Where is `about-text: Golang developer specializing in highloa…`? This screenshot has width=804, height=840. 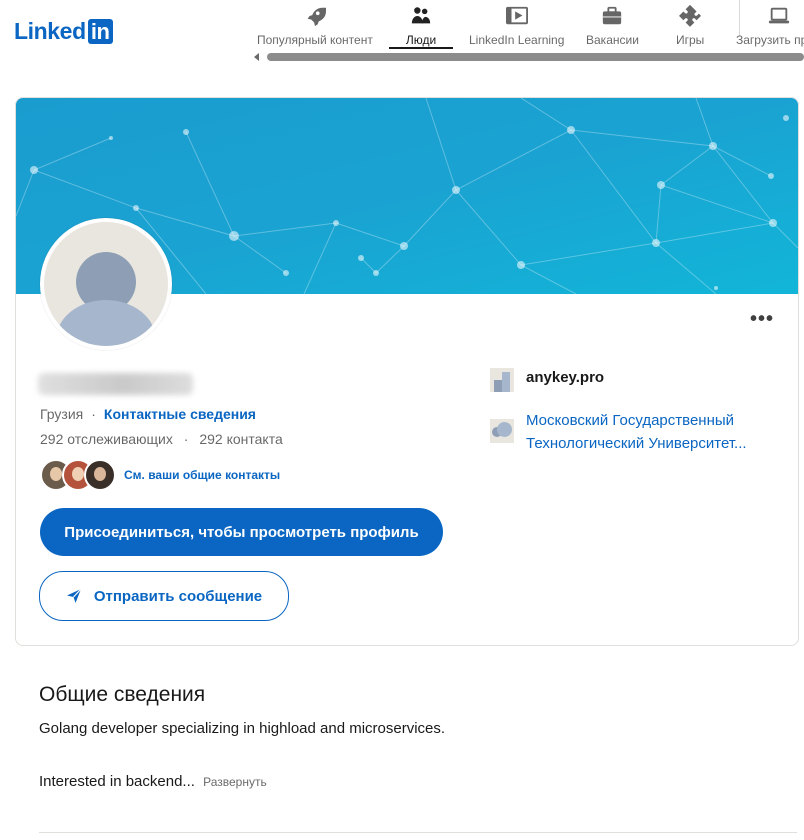 about-text: Golang developer specializing in highloa… is located at coordinates (242, 728).